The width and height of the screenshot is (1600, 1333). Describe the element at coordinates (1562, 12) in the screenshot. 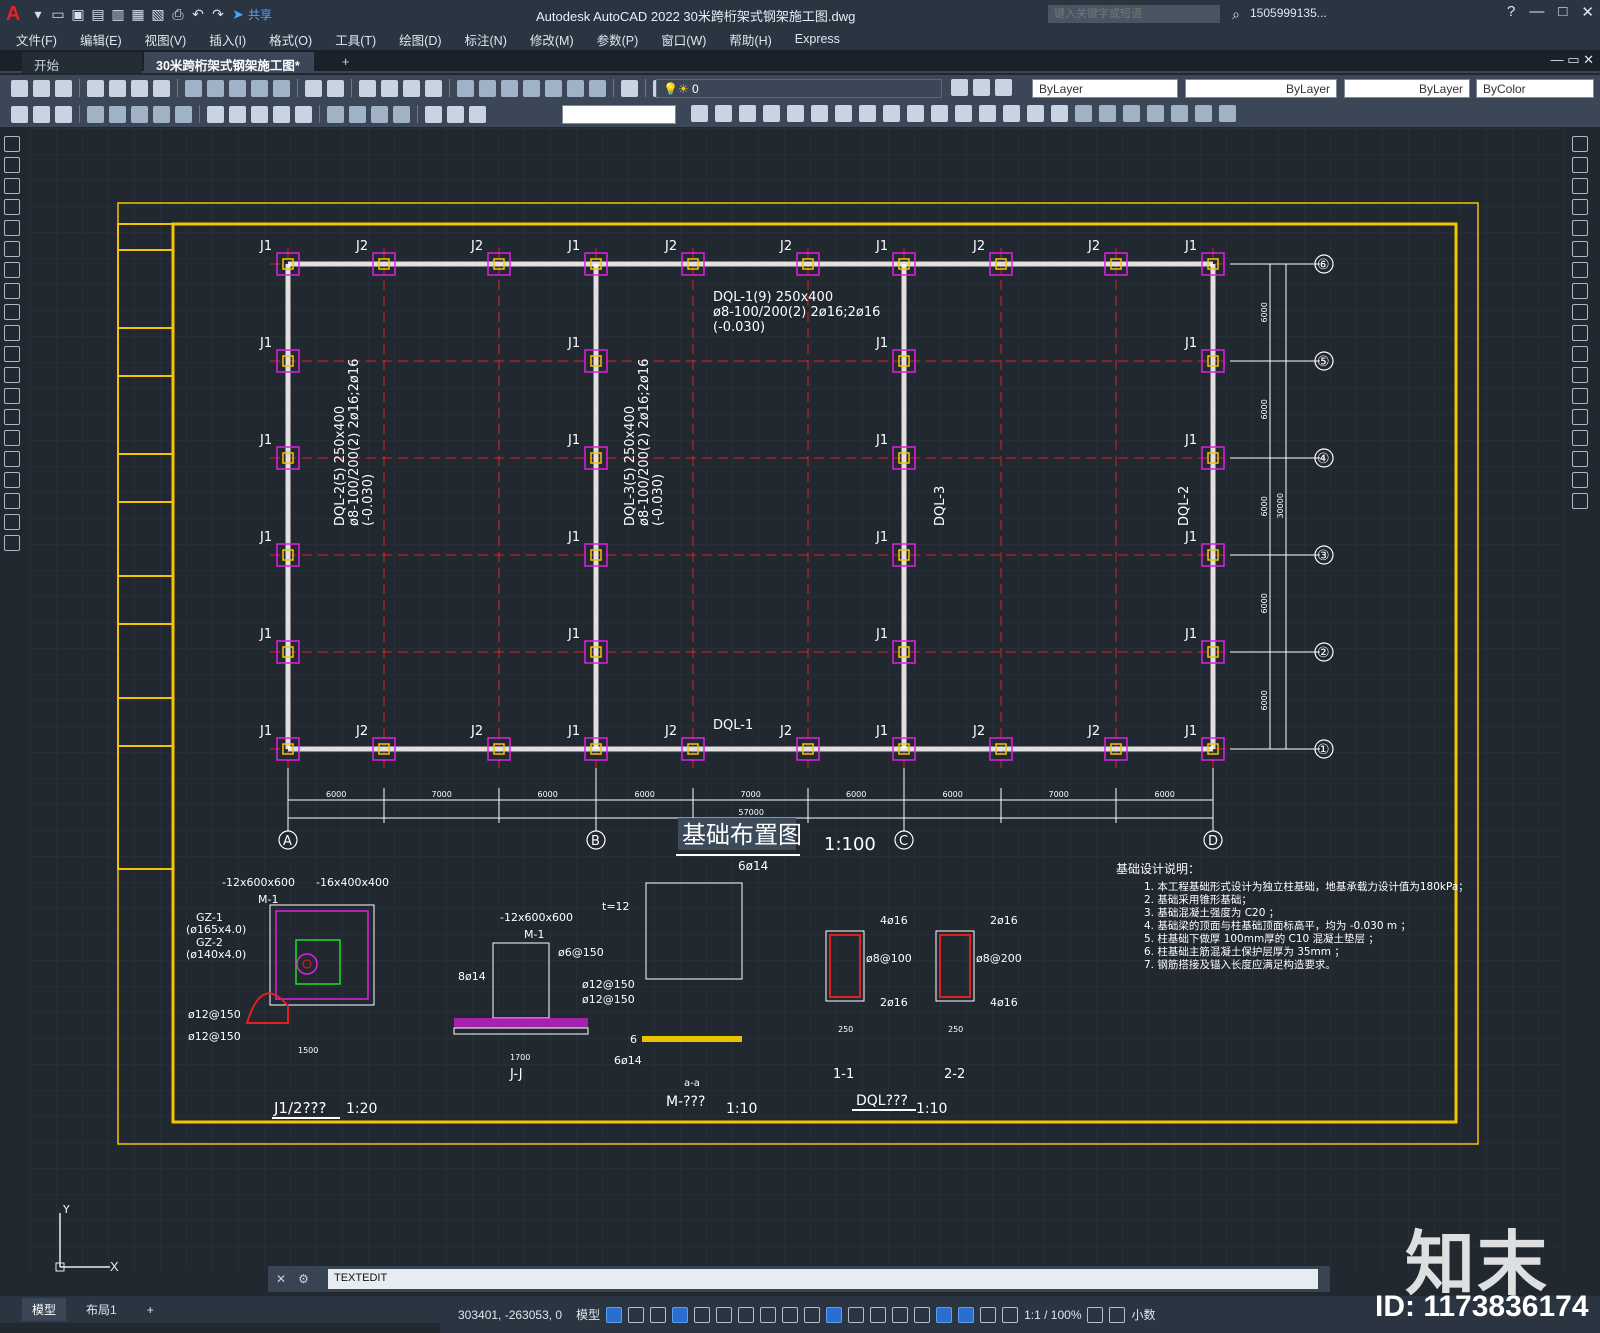

I see `maximize-button: □` at that location.